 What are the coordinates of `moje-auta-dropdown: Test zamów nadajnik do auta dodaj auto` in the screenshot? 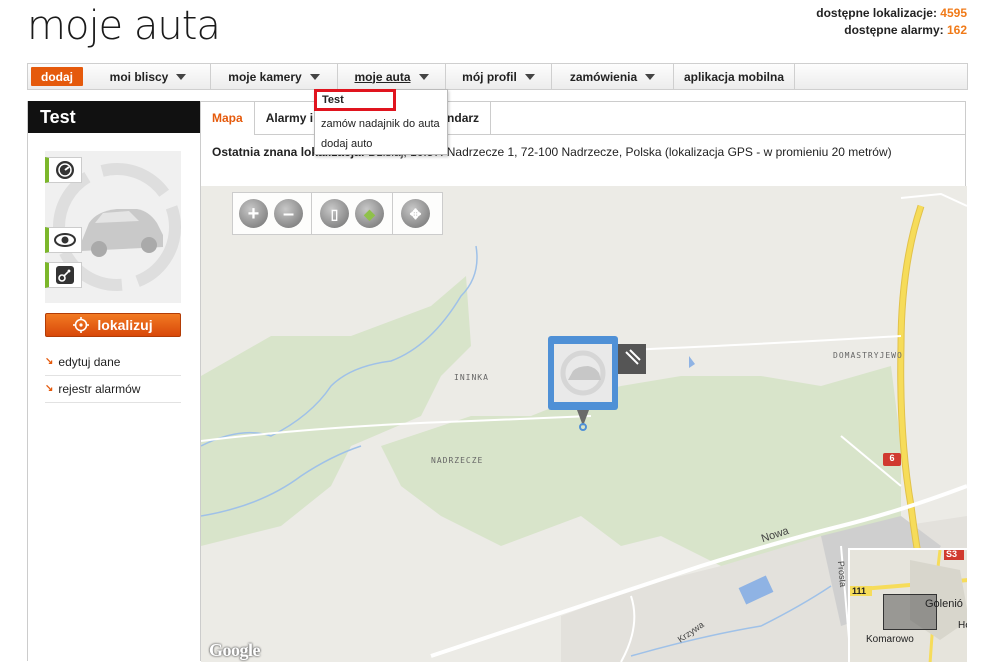 It's located at (381, 122).